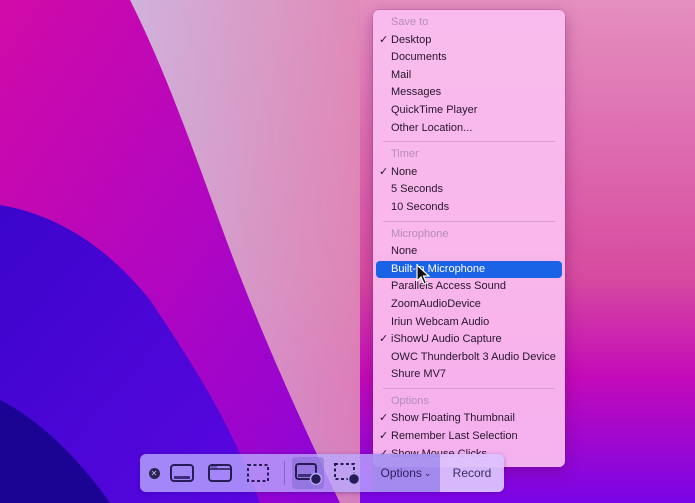 The height and width of the screenshot is (503, 695). Describe the element at coordinates (469, 375) in the screenshot. I see `menu-item: Shure MV7` at that location.